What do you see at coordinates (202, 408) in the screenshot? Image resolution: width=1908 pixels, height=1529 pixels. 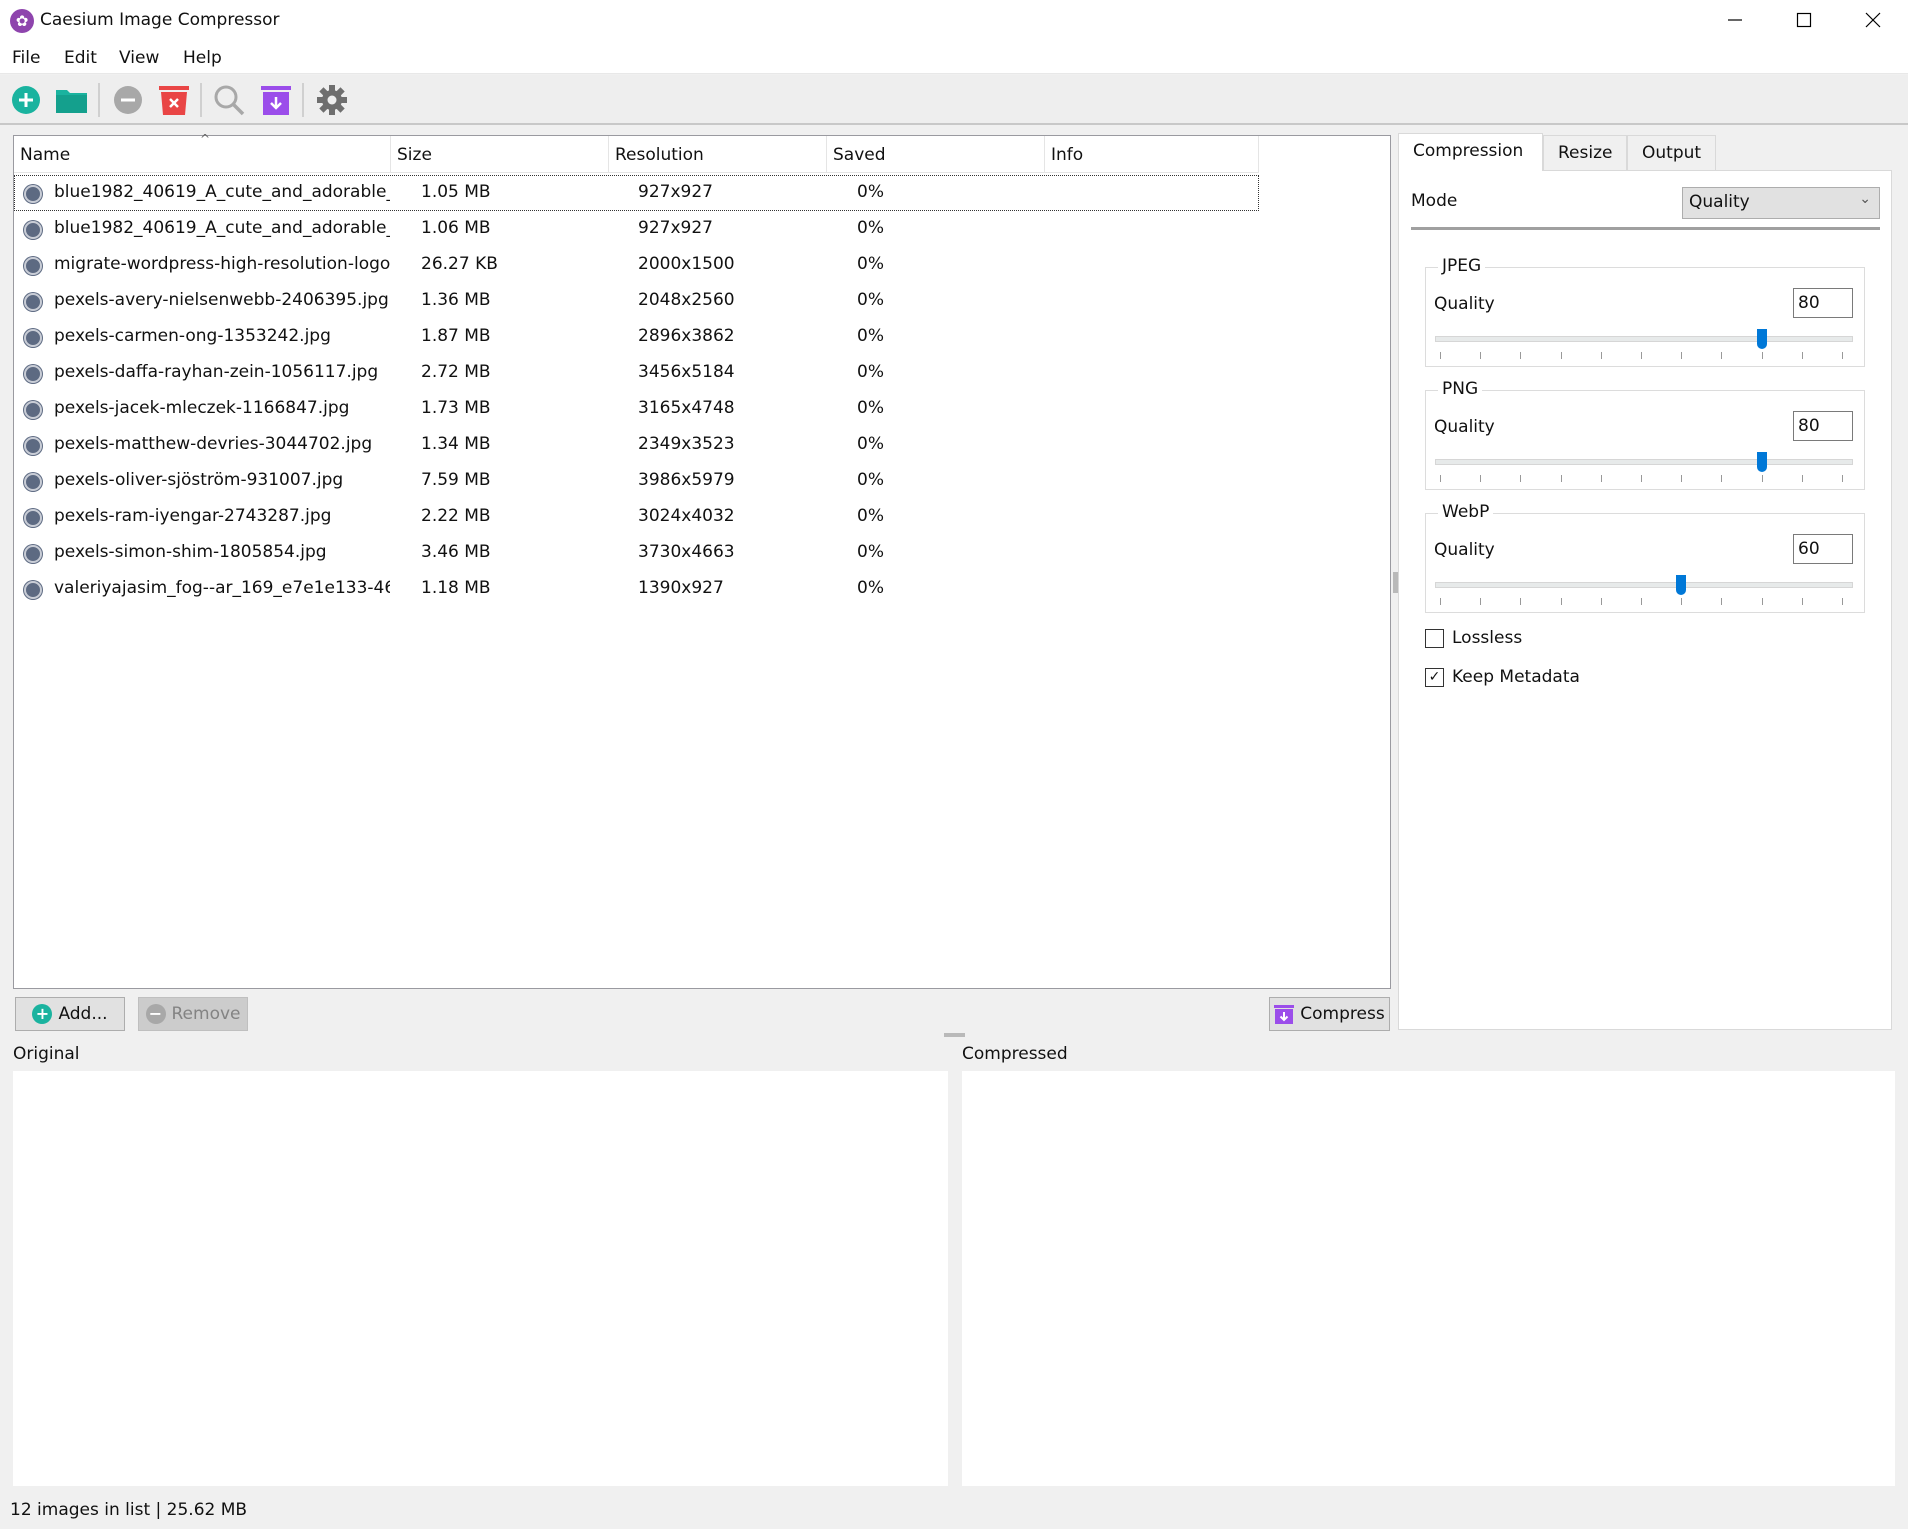 I see `cell-name: pexels-jacek-mleczek-1166847.jpg` at bounding box center [202, 408].